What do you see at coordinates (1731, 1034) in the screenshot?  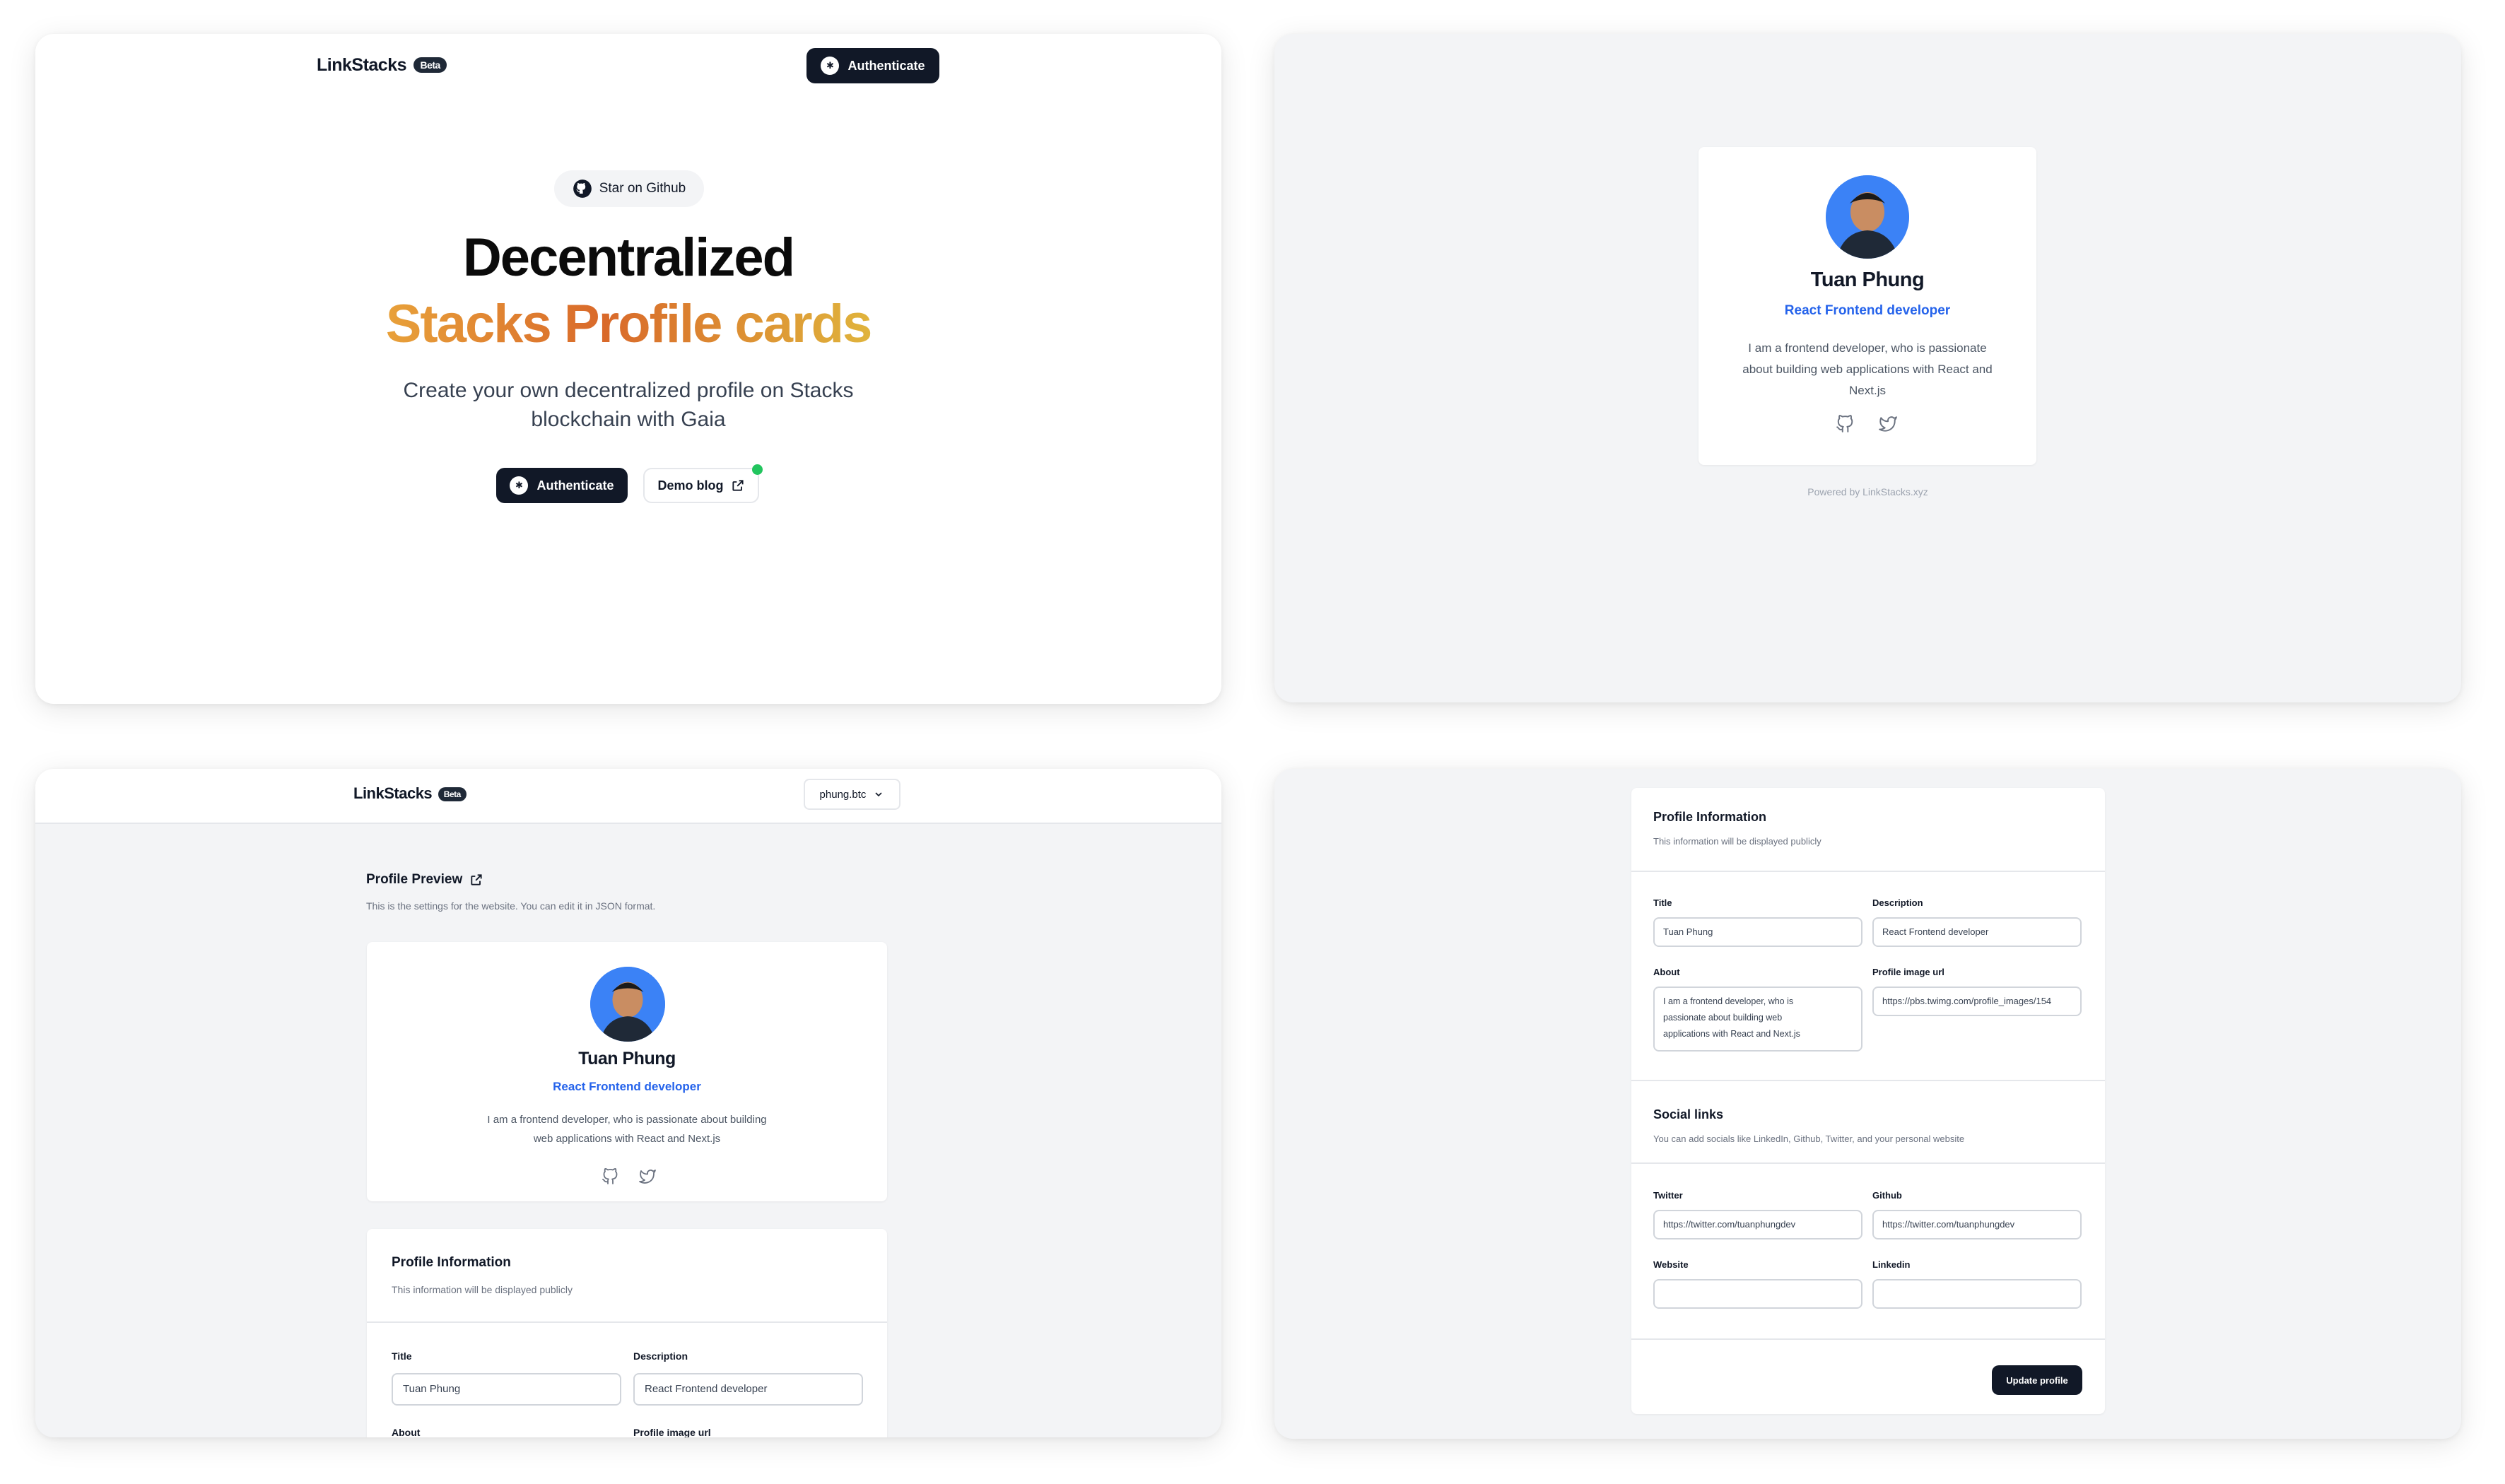 I see `about-textarea-line: applications with React and Next.js` at bounding box center [1731, 1034].